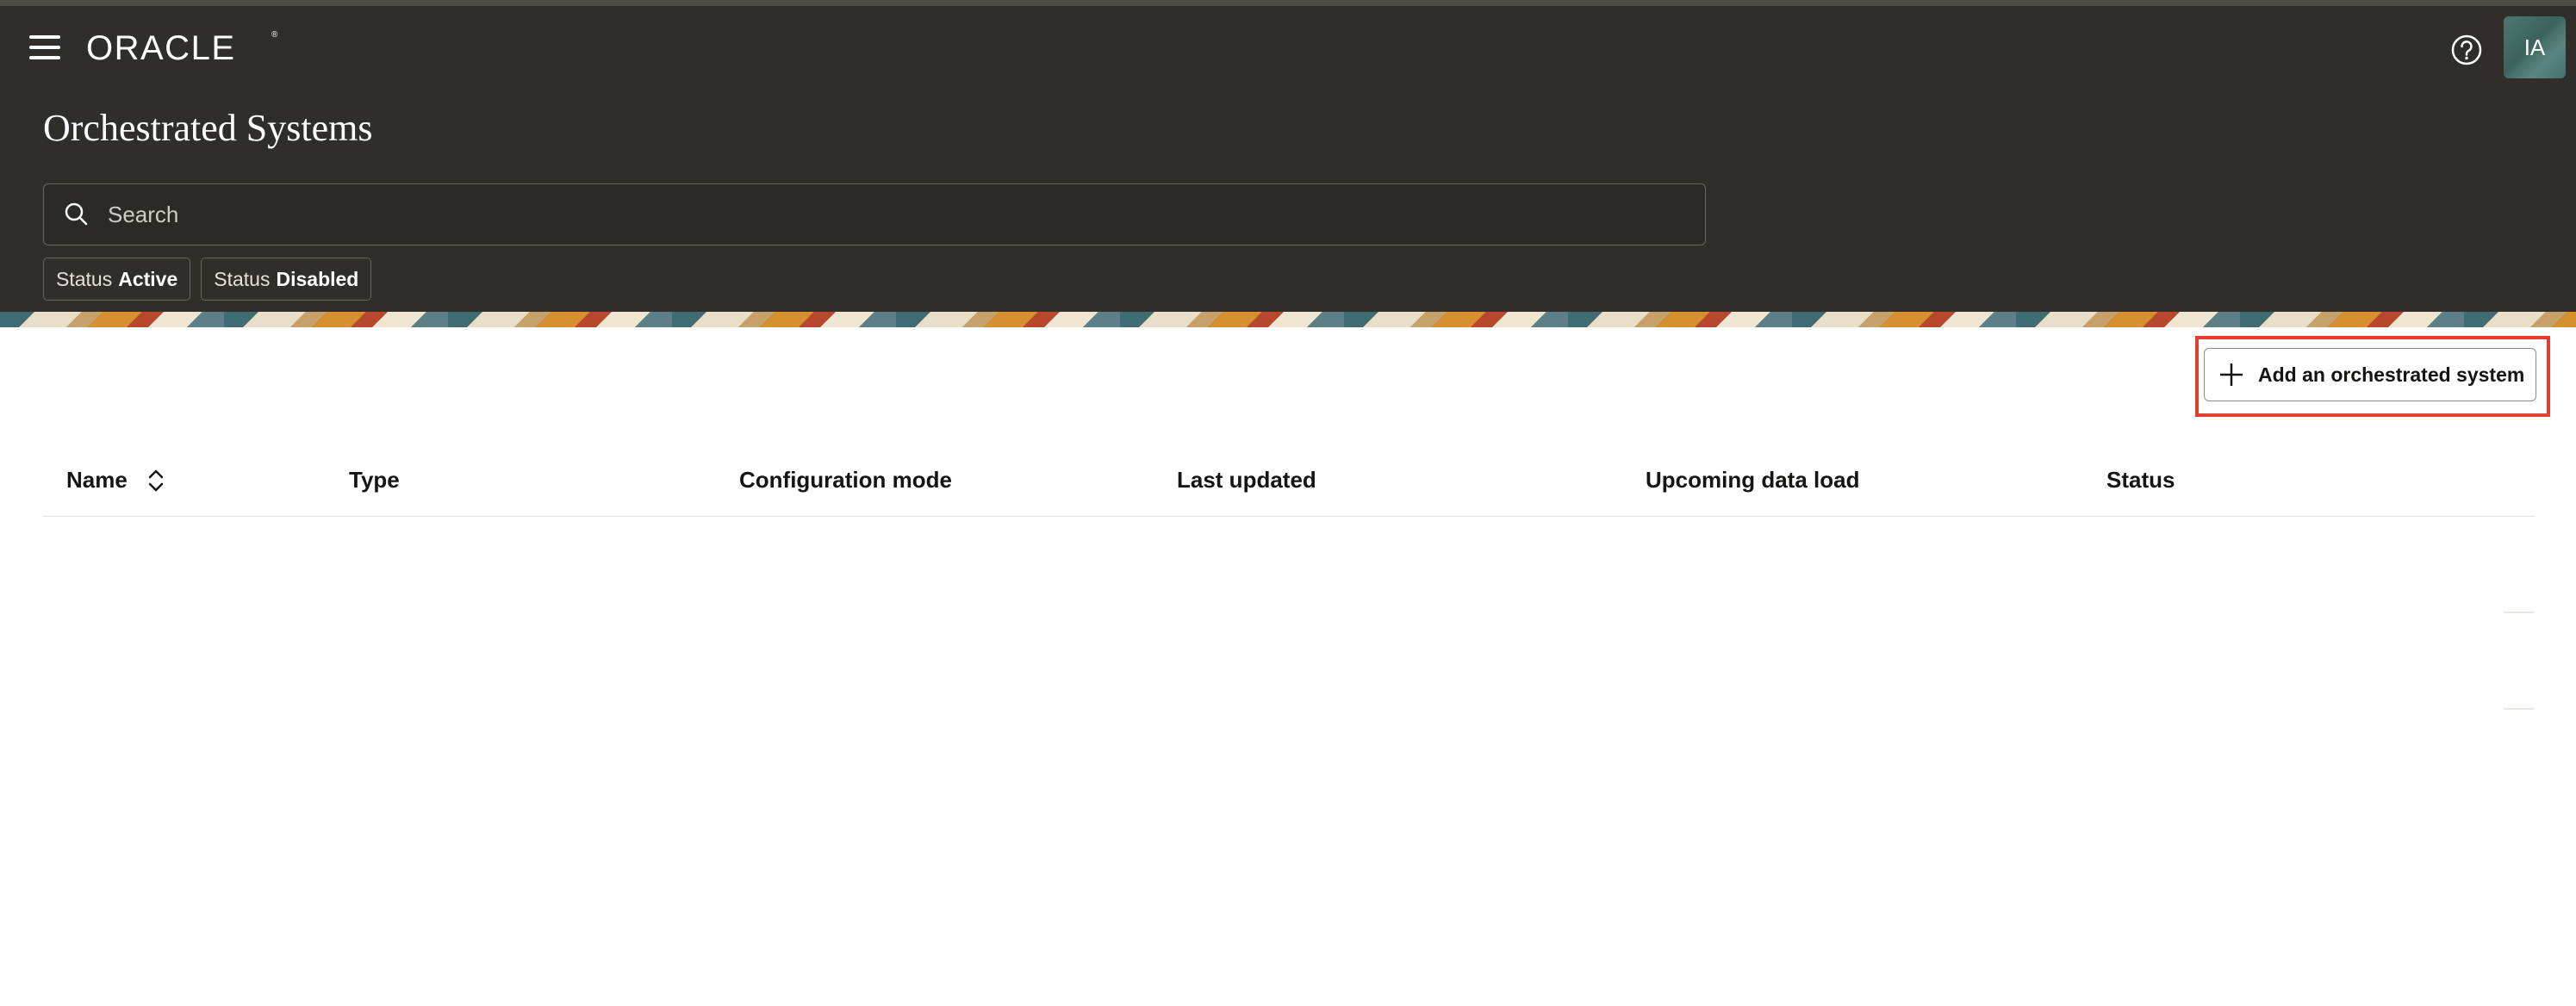  I want to click on column-header-type: Type, so click(375, 480).